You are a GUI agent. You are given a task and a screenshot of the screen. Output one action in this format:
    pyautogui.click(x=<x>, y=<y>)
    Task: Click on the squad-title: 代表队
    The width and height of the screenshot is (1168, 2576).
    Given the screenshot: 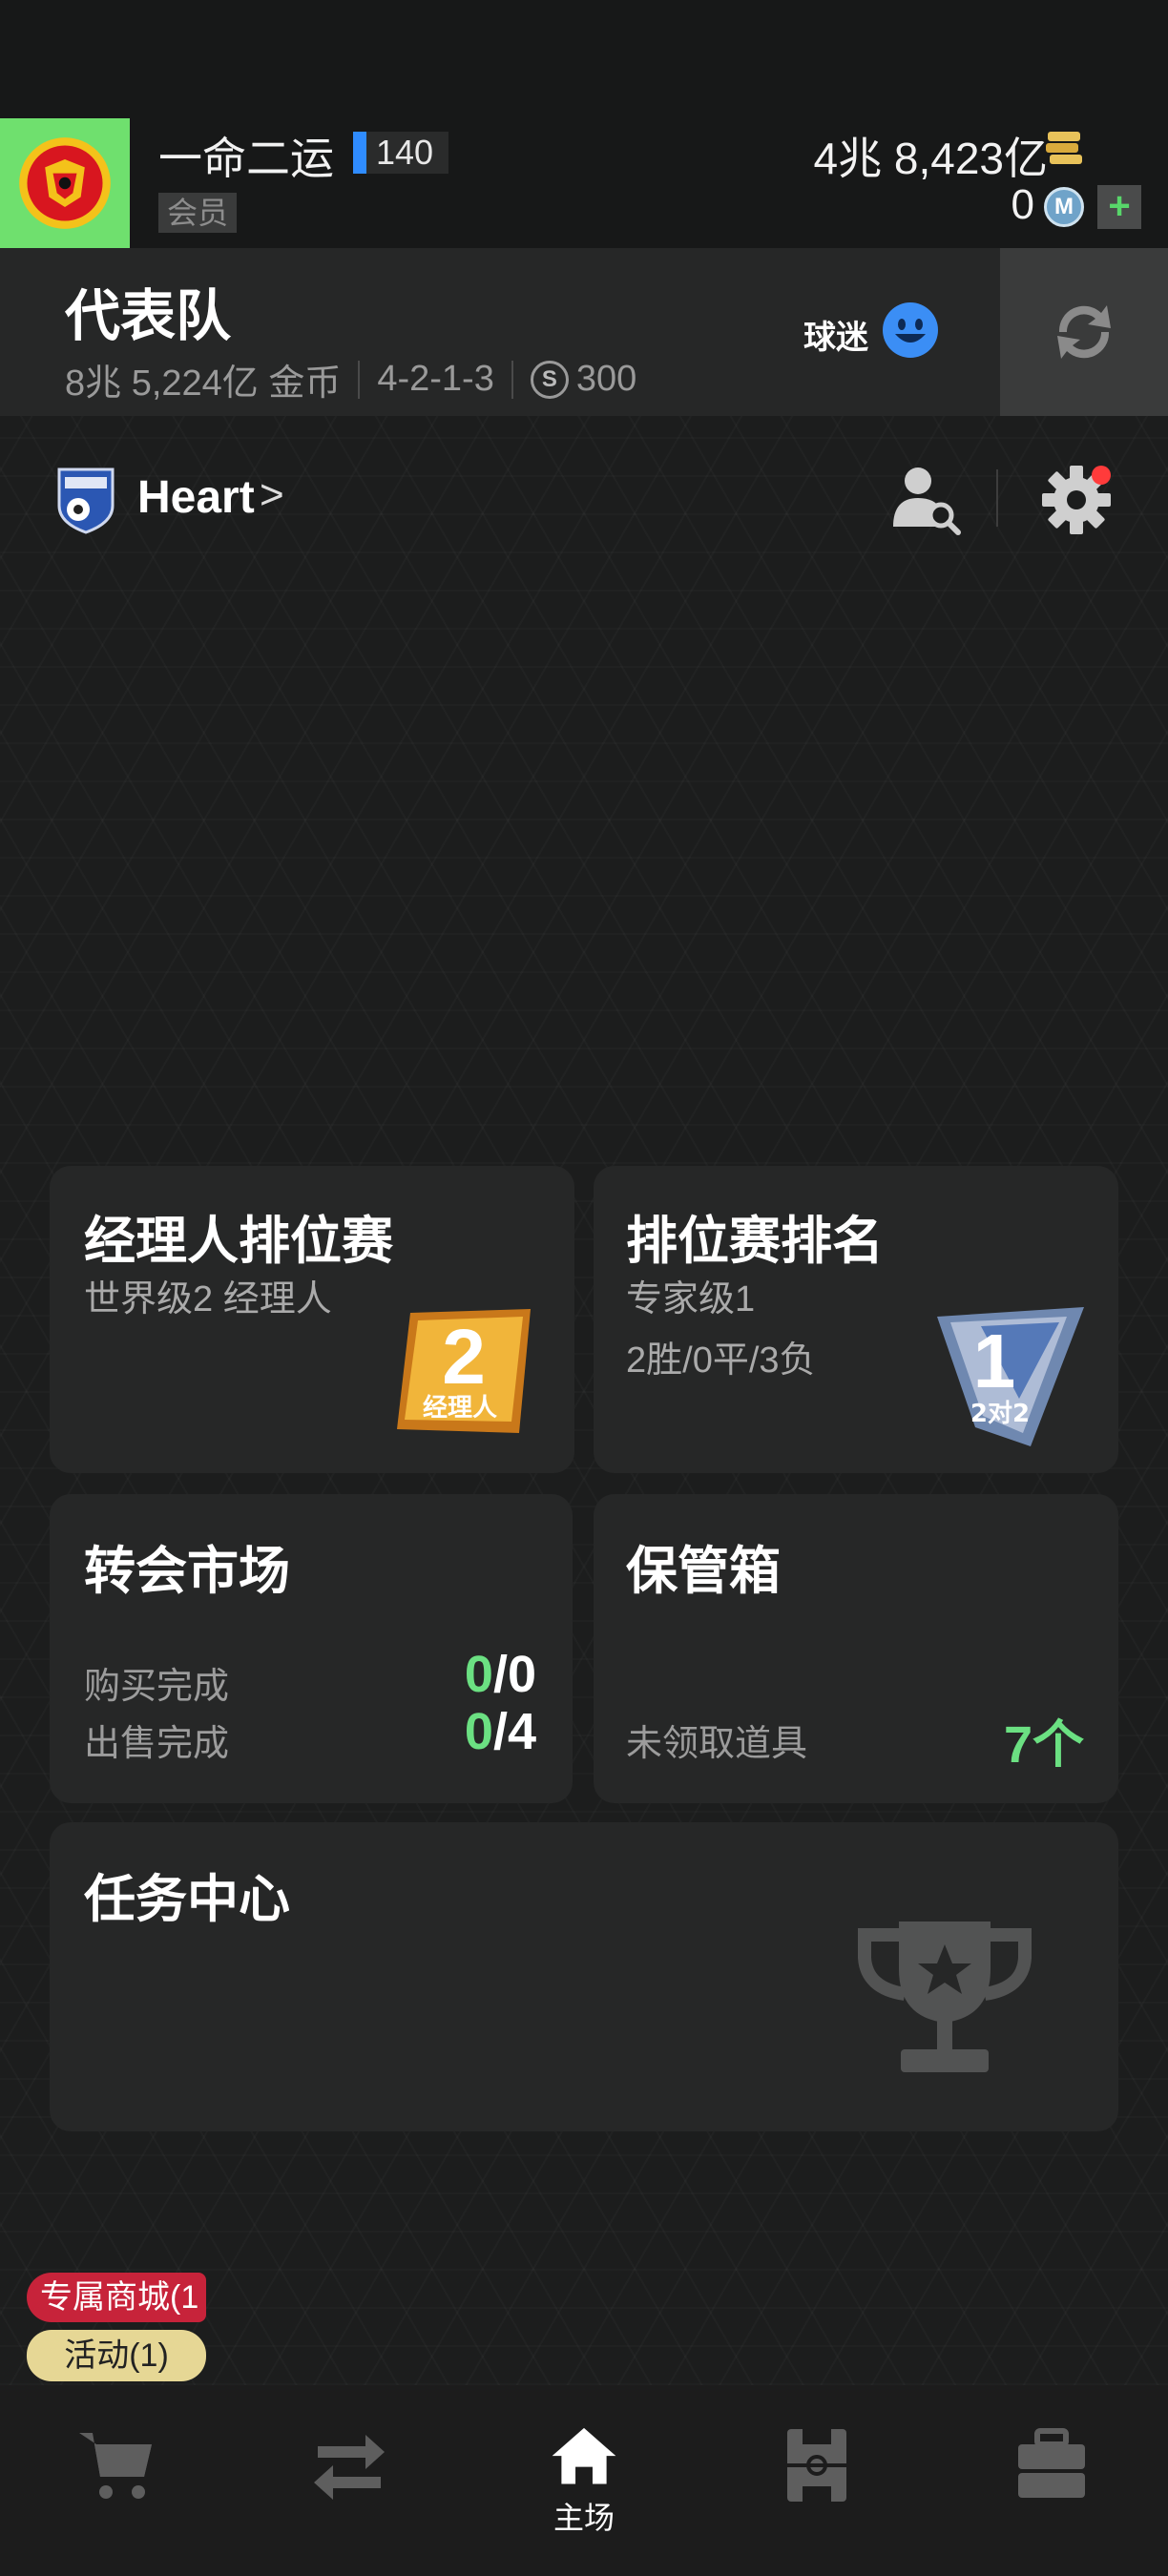 What is the action you would take?
    pyautogui.click(x=148, y=316)
    